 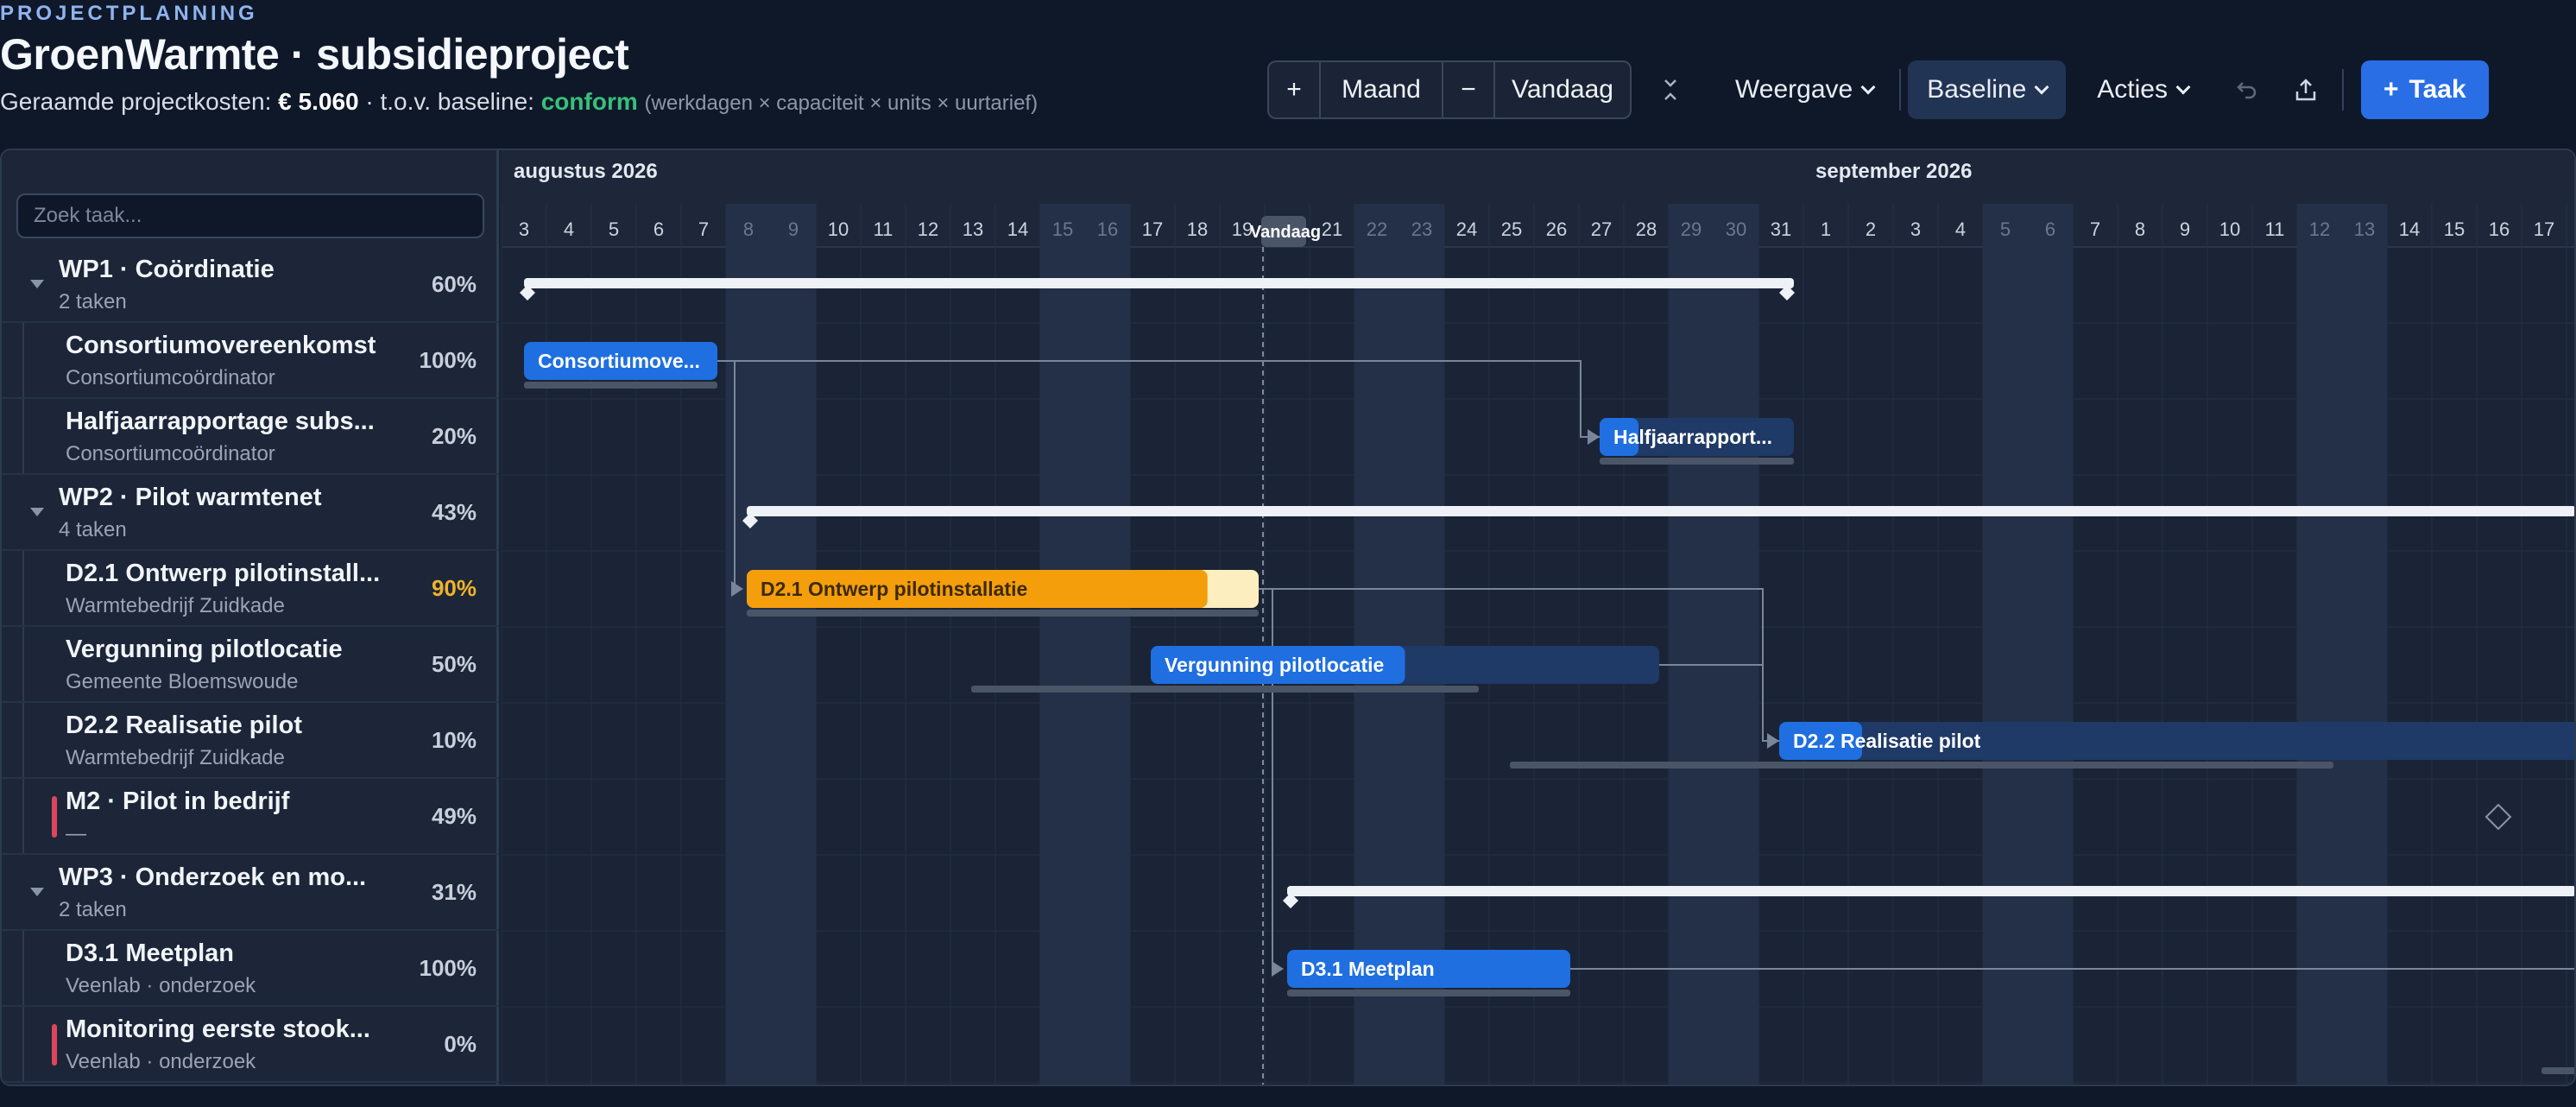 What do you see at coordinates (2305, 89) in the screenshot?
I see `export-button` at bounding box center [2305, 89].